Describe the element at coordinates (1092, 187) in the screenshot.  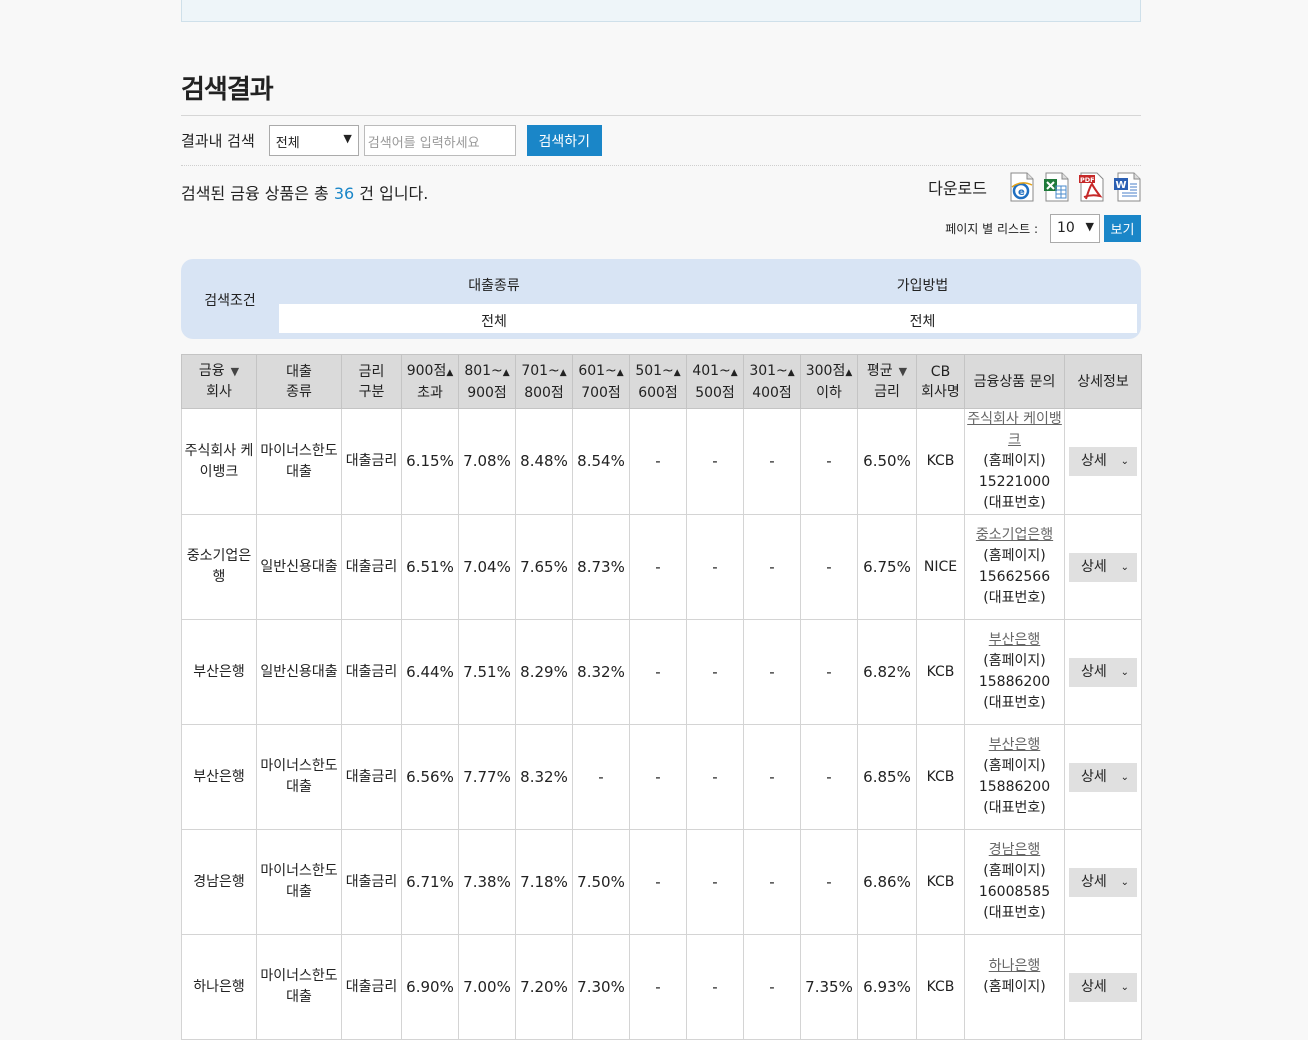
I see `pdf-icon: PDF` at that location.